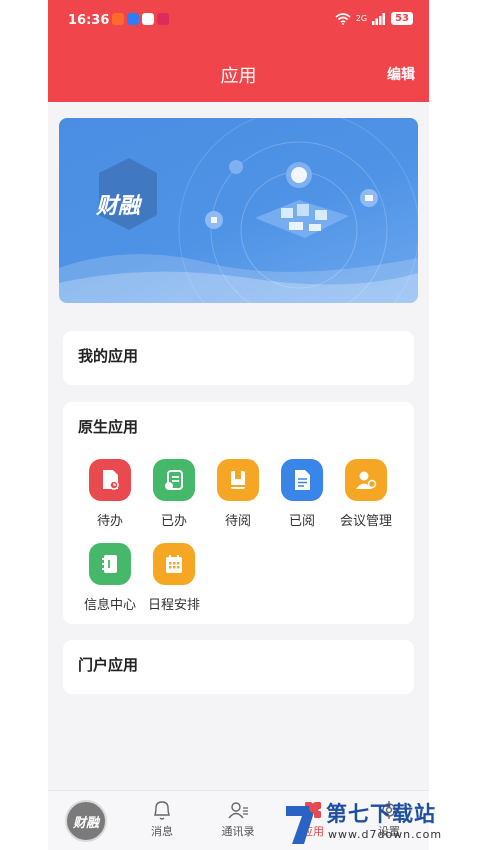 The width and height of the screenshot is (477, 850). I want to click on unread-book-icon, so click(238, 480).